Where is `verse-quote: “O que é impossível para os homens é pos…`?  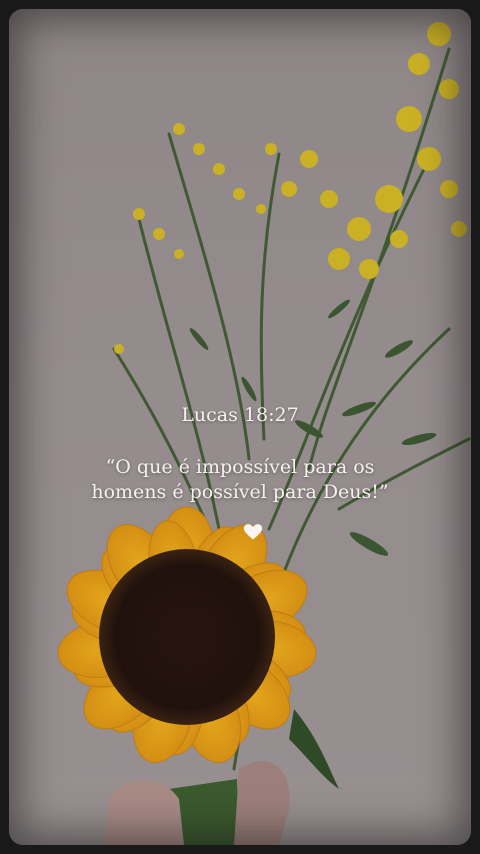 verse-quote: “O que é impossível para os homens é pos… is located at coordinates (240, 480).